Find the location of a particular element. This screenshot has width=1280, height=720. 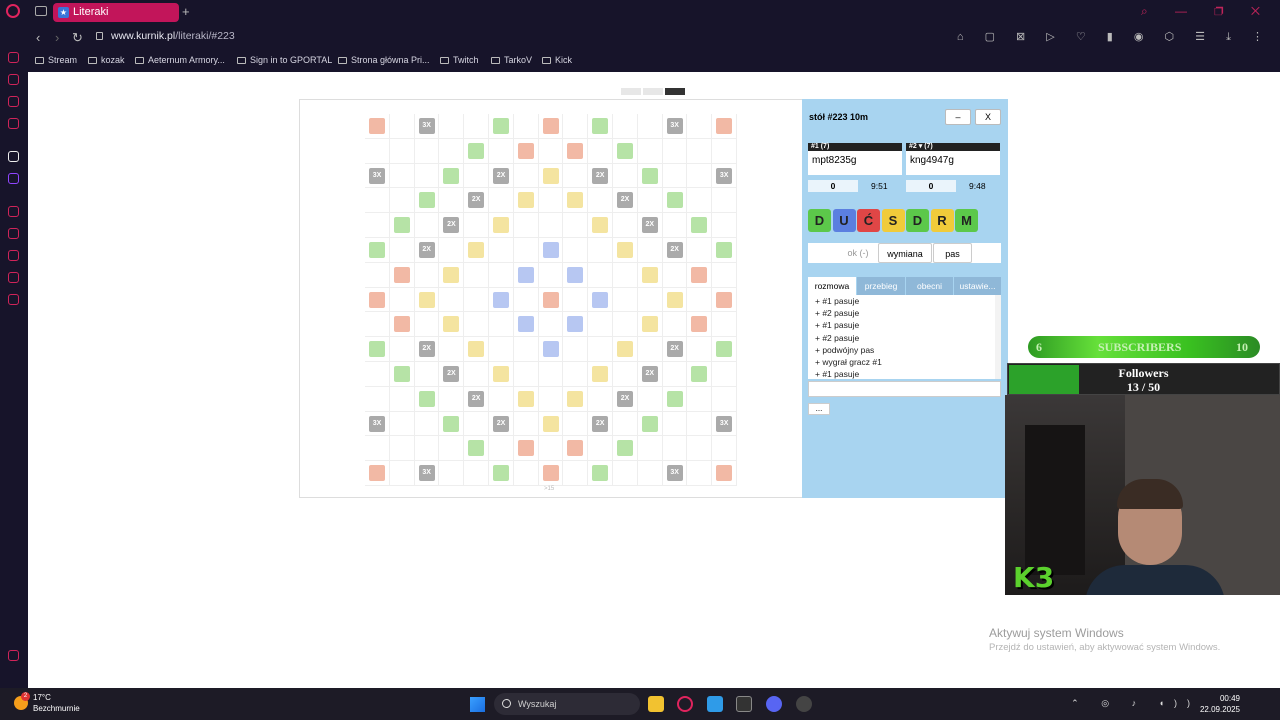

rack-tile: S is located at coordinates (893, 220).